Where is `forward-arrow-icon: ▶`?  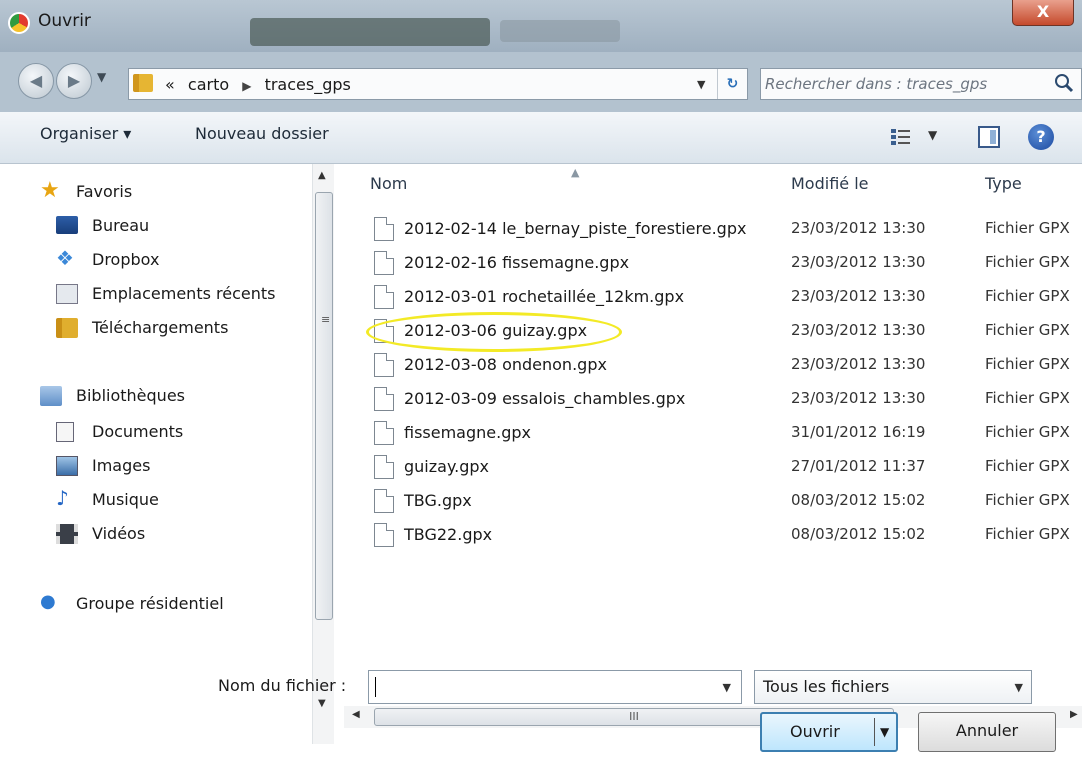 forward-arrow-icon: ▶ is located at coordinates (74, 80).